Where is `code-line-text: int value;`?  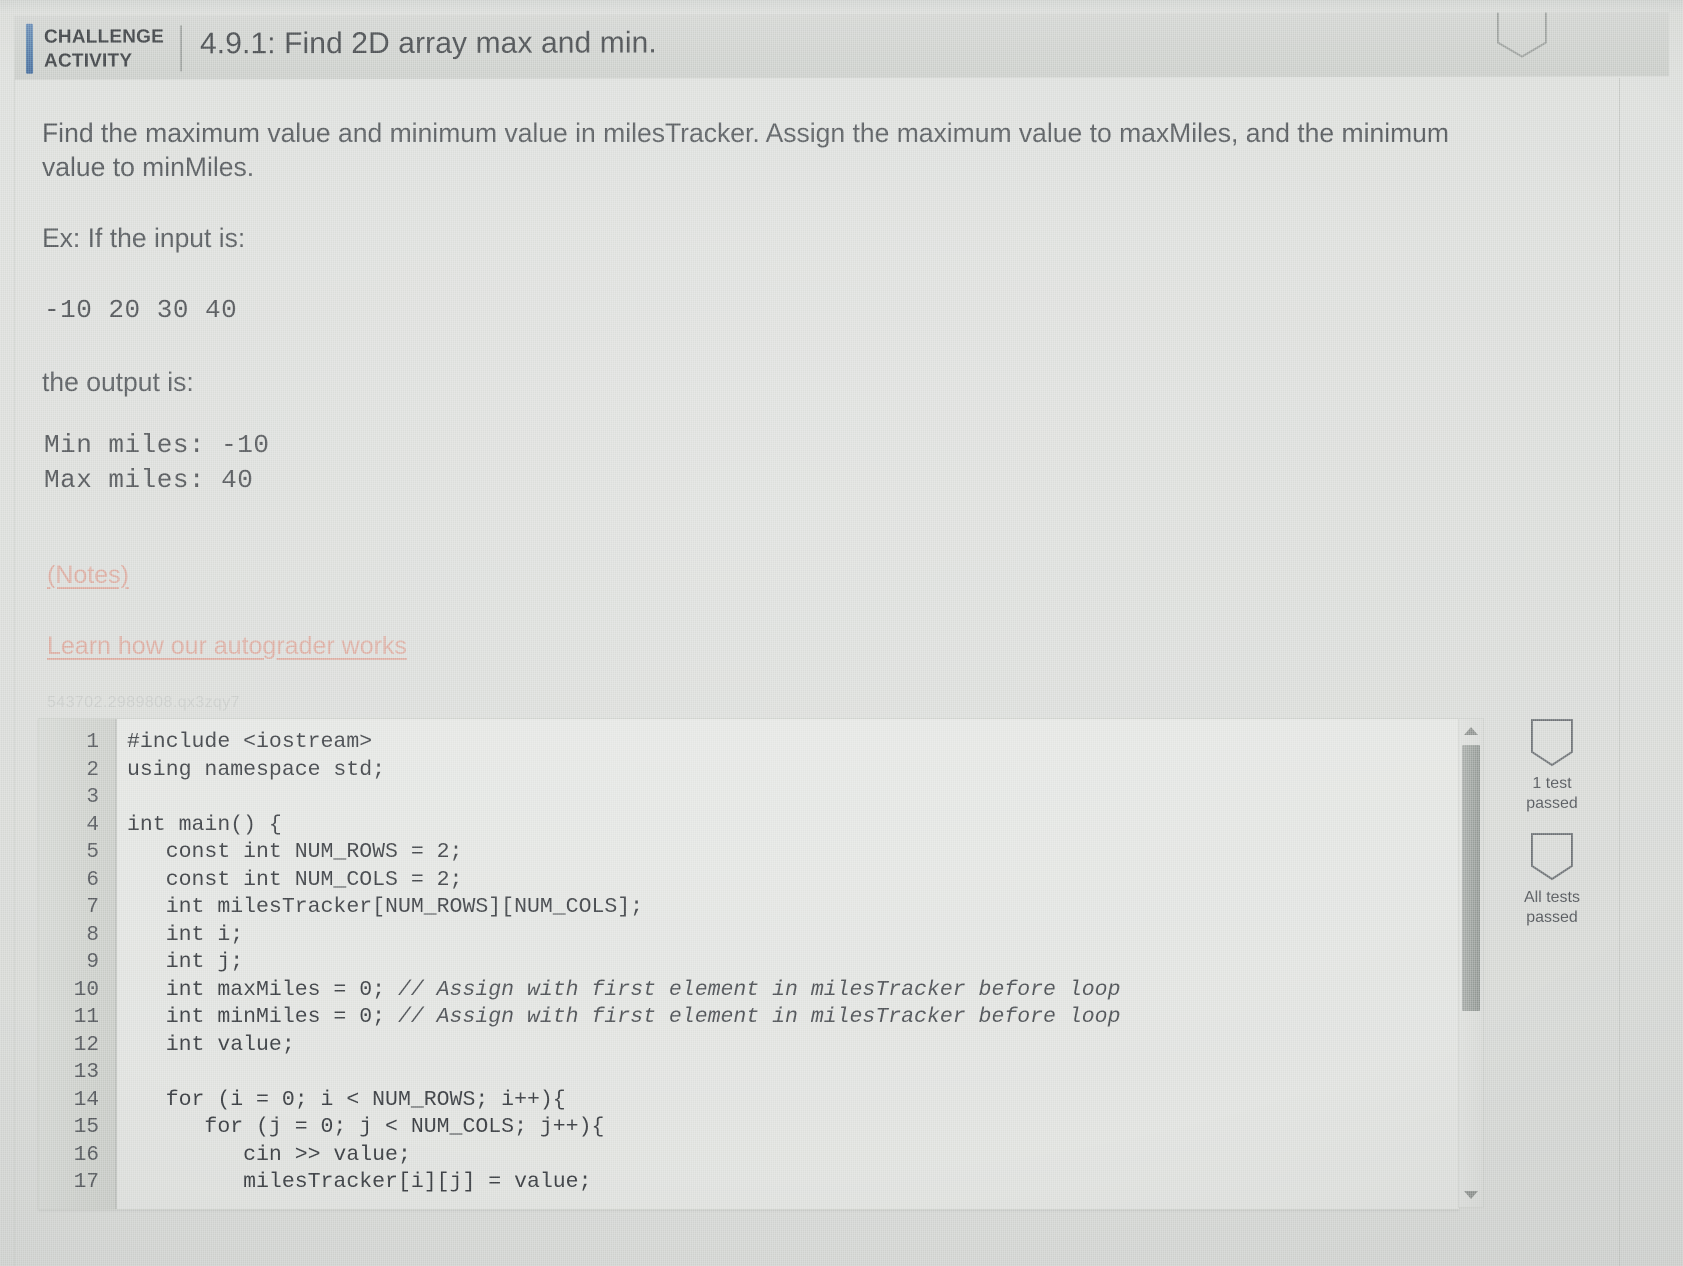 code-line-text: int value; is located at coordinates (211, 1046).